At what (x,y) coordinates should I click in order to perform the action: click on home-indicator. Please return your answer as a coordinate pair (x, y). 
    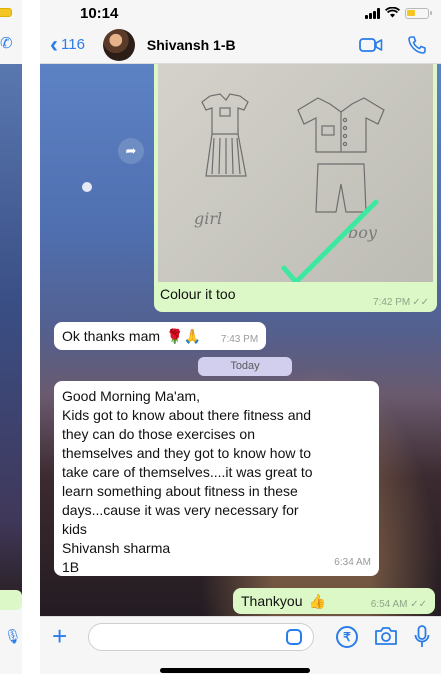
    Looking at the image, I should click on (235, 670).